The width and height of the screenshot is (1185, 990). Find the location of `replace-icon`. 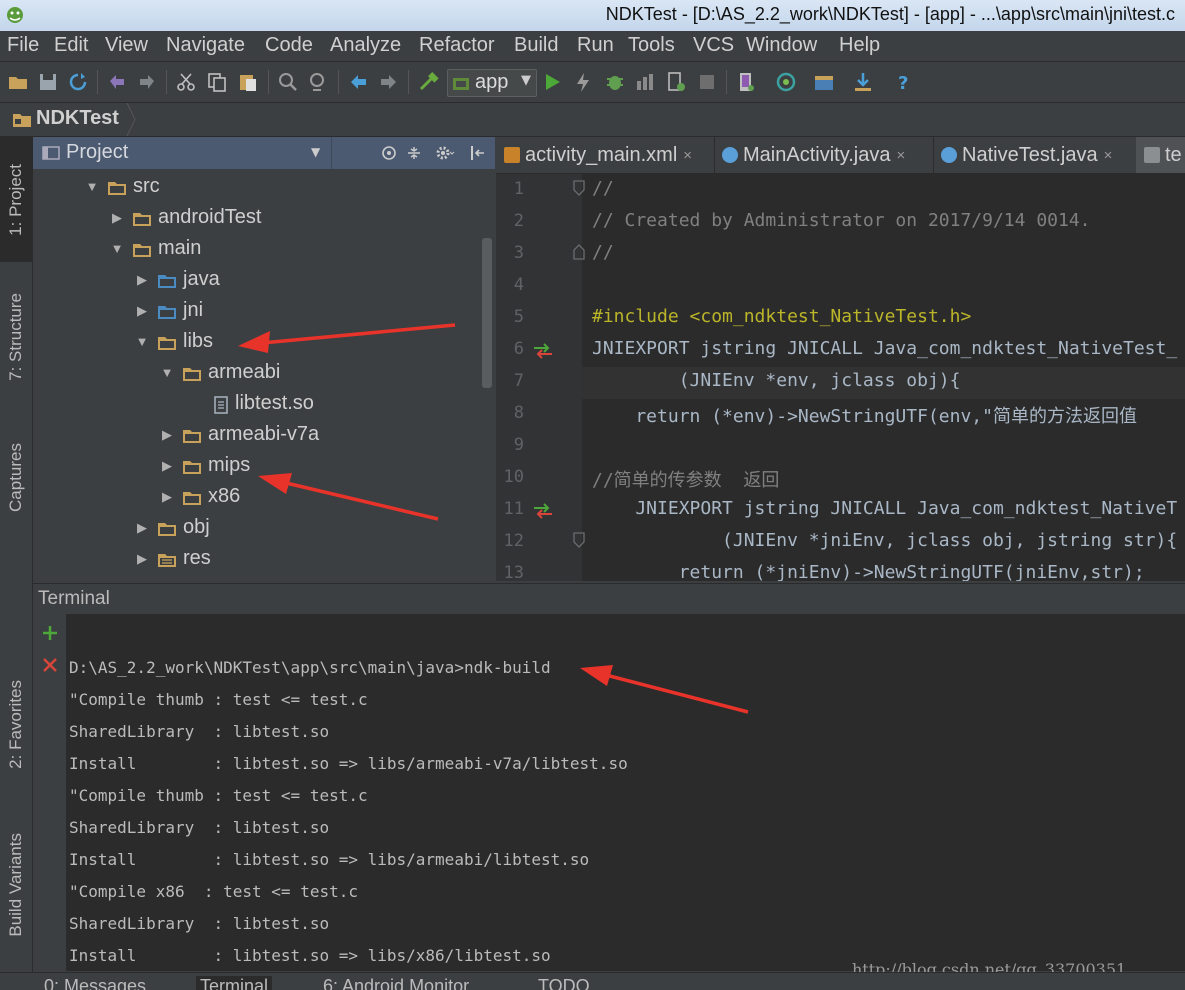

replace-icon is located at coordinates (318, 82).